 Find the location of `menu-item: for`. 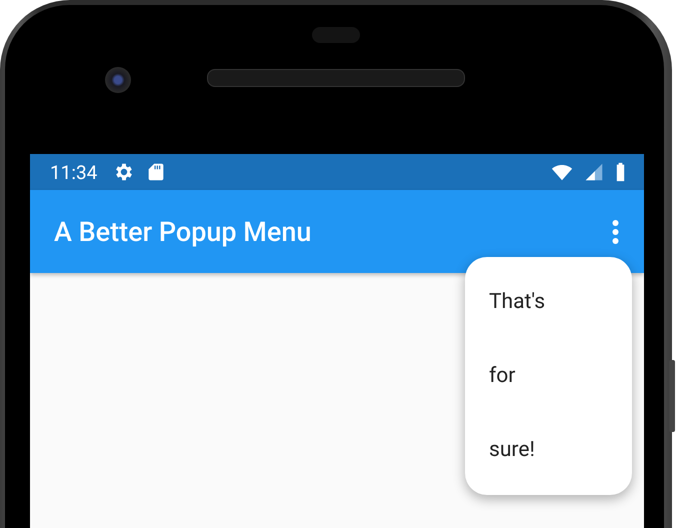

menu-item: for is located at coordinates (548, 376).